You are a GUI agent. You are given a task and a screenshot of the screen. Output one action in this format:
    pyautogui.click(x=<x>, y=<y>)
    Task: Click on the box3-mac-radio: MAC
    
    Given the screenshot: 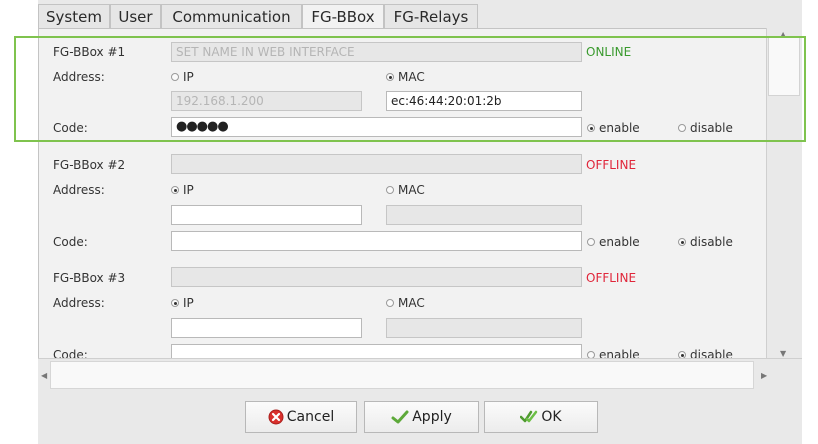 What is the action you would take?
    pyautogui.click(x=405, y=303)
    